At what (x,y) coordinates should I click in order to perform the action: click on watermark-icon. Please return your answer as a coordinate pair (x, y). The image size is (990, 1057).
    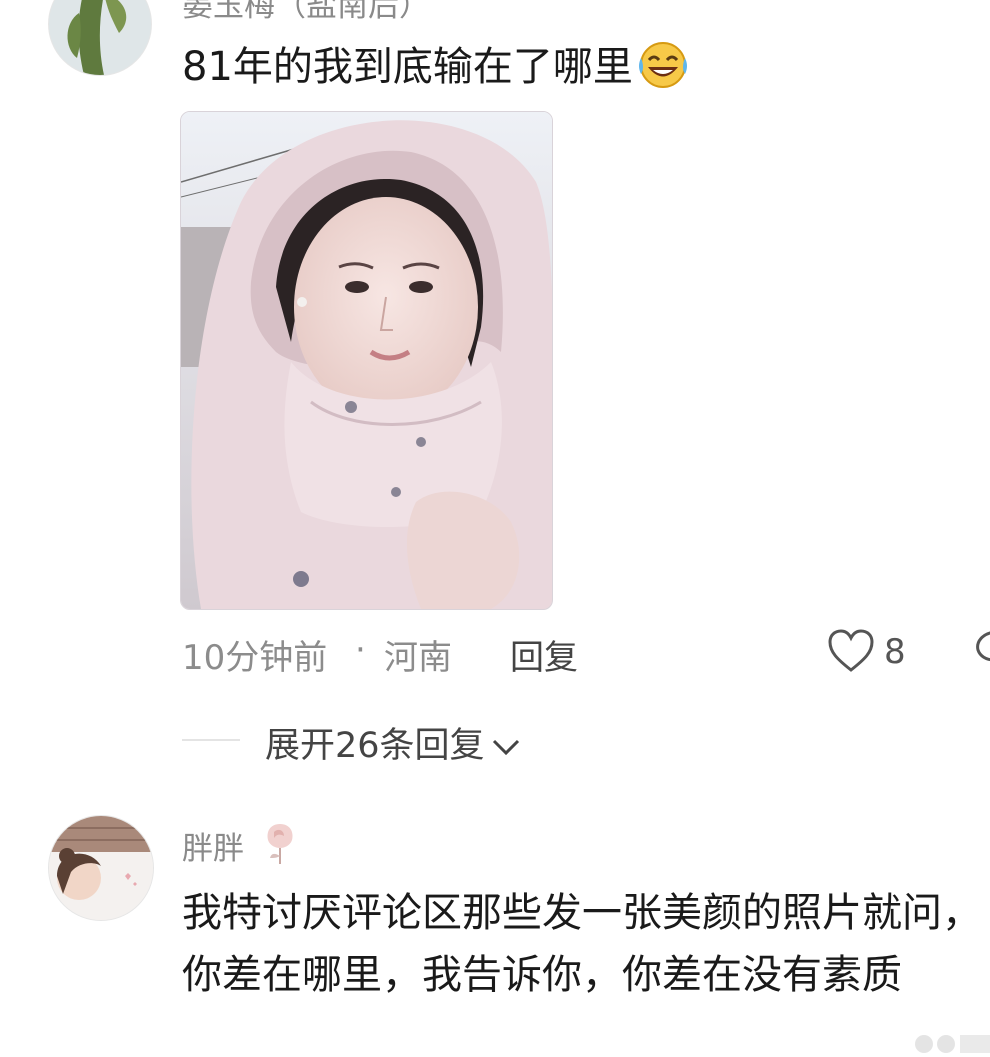
    Looking at the image, I should click on (952, 1044).